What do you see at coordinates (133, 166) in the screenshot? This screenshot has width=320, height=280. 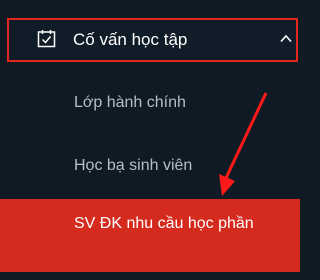 I see `submenu-item-hoc-ba-sinh-vien: Học bạ sinh viên` at bounding box center [133, 166].